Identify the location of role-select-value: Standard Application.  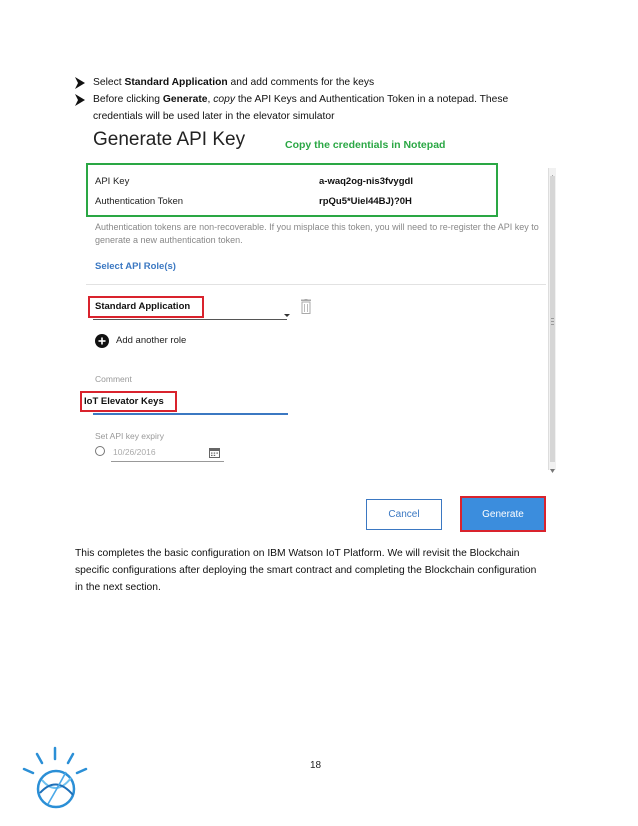
(142, 306).